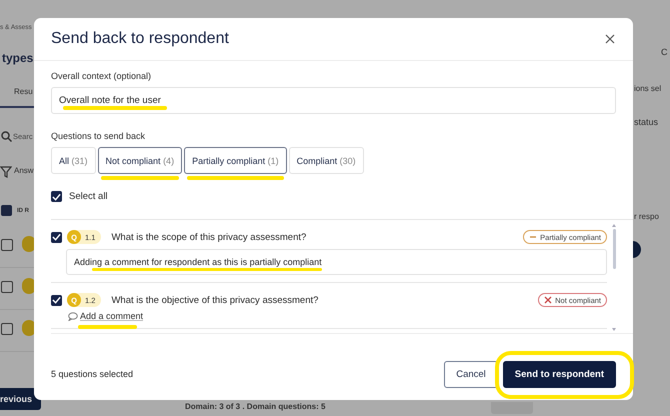 Image resolution: width=670 pixels, height=416 pixels. Describe the element at coordinates (333, 100) in the screenshot. I see `input-field: Overall note for the user` at that location.